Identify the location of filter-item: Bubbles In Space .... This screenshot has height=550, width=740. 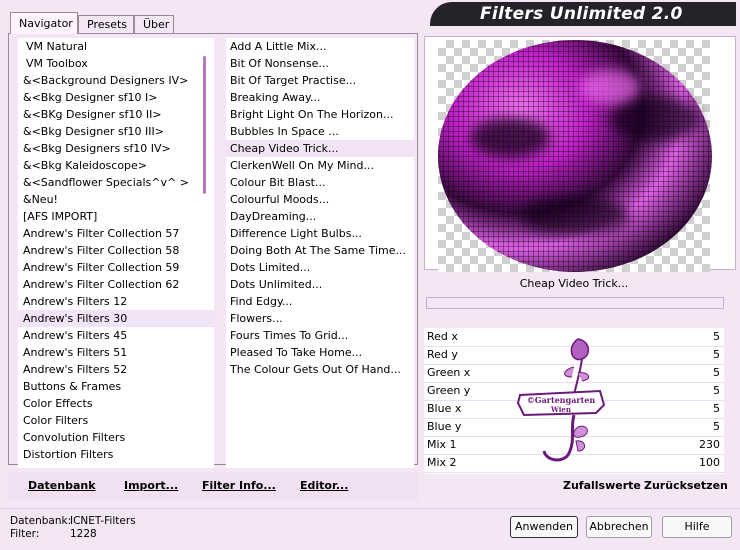
(320, 131).